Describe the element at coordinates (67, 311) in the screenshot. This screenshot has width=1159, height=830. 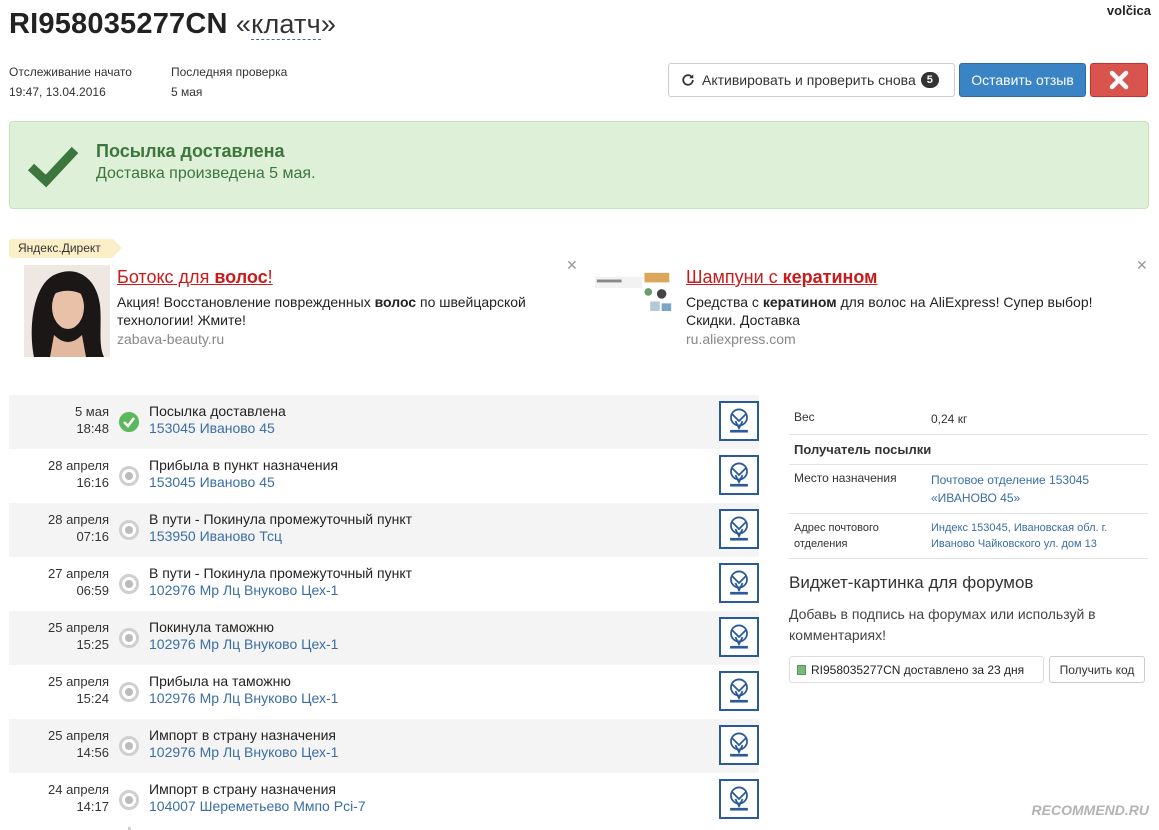
I see `ad-image-woman` at that location.